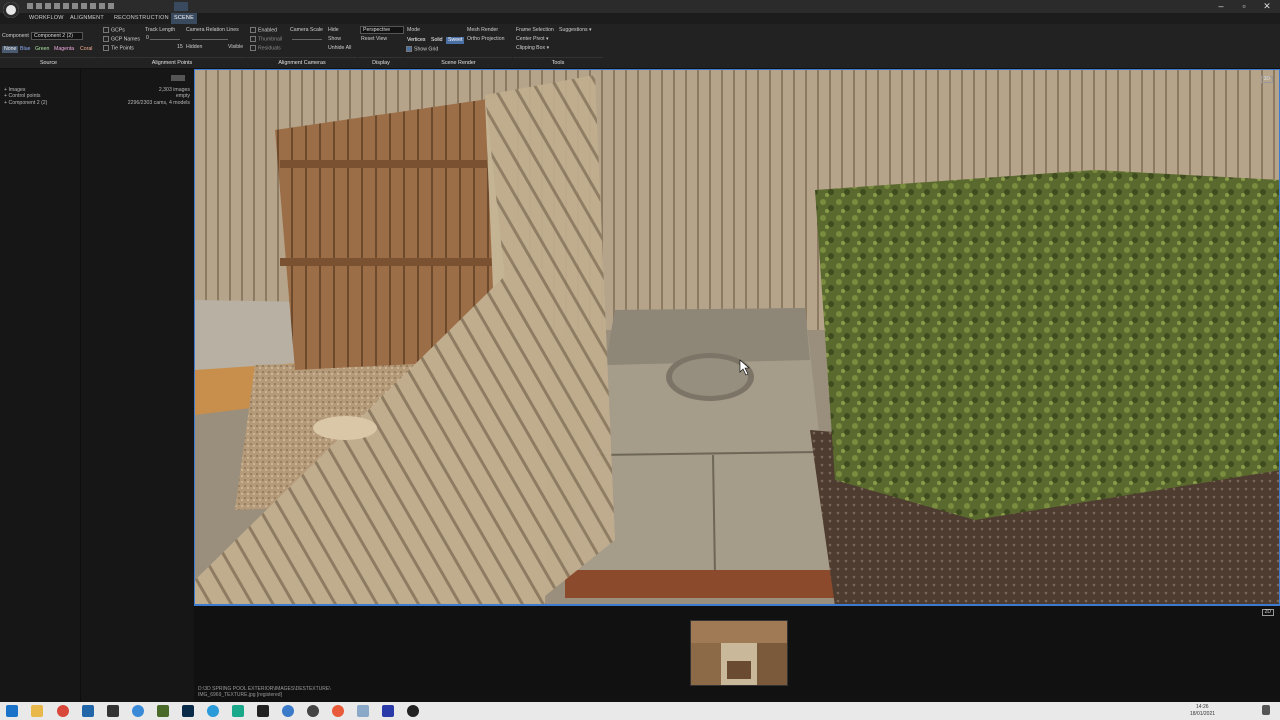 Image resolution: width=1280 pixels, height=720 pixels. I want to click on color-magenta-button: Magenta, so click(64, 49).